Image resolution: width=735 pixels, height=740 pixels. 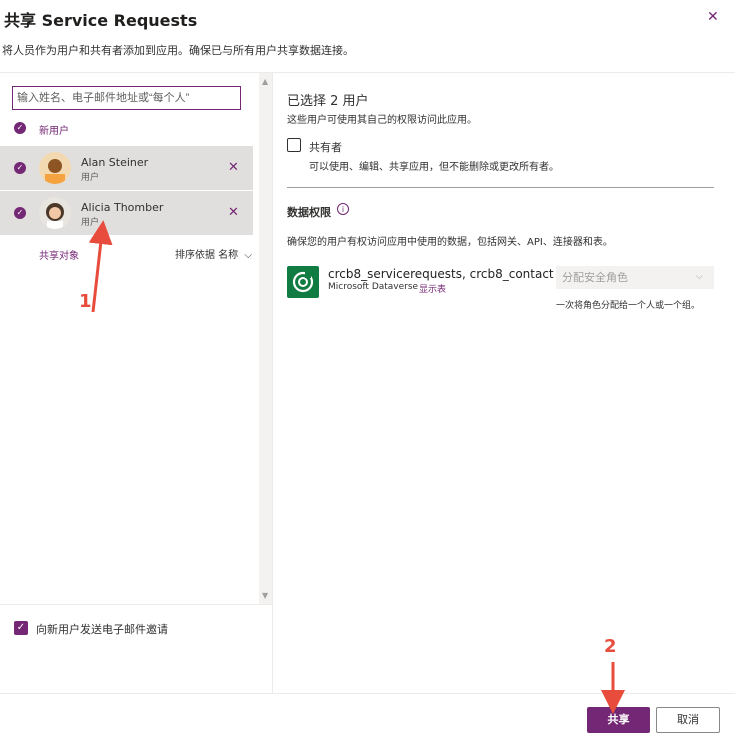 I want to click on annotation-number-1: 1, so click(x=85, y=301).